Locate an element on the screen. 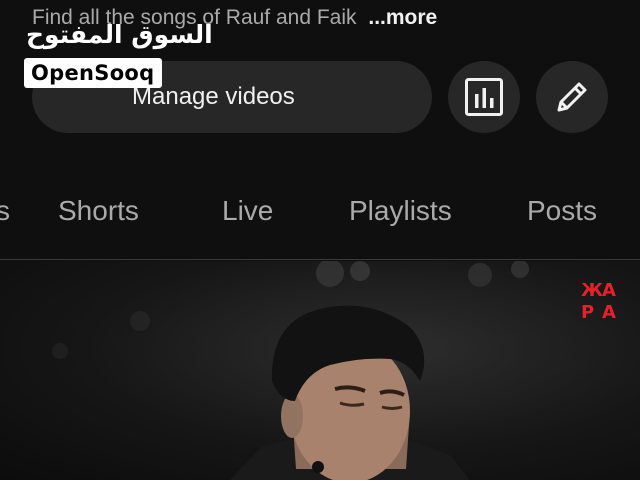 The height and width of the screenshot is (480, 640). channel-tabs: s Shorts Live Playlists Posts is located at coordinates (320, 213).